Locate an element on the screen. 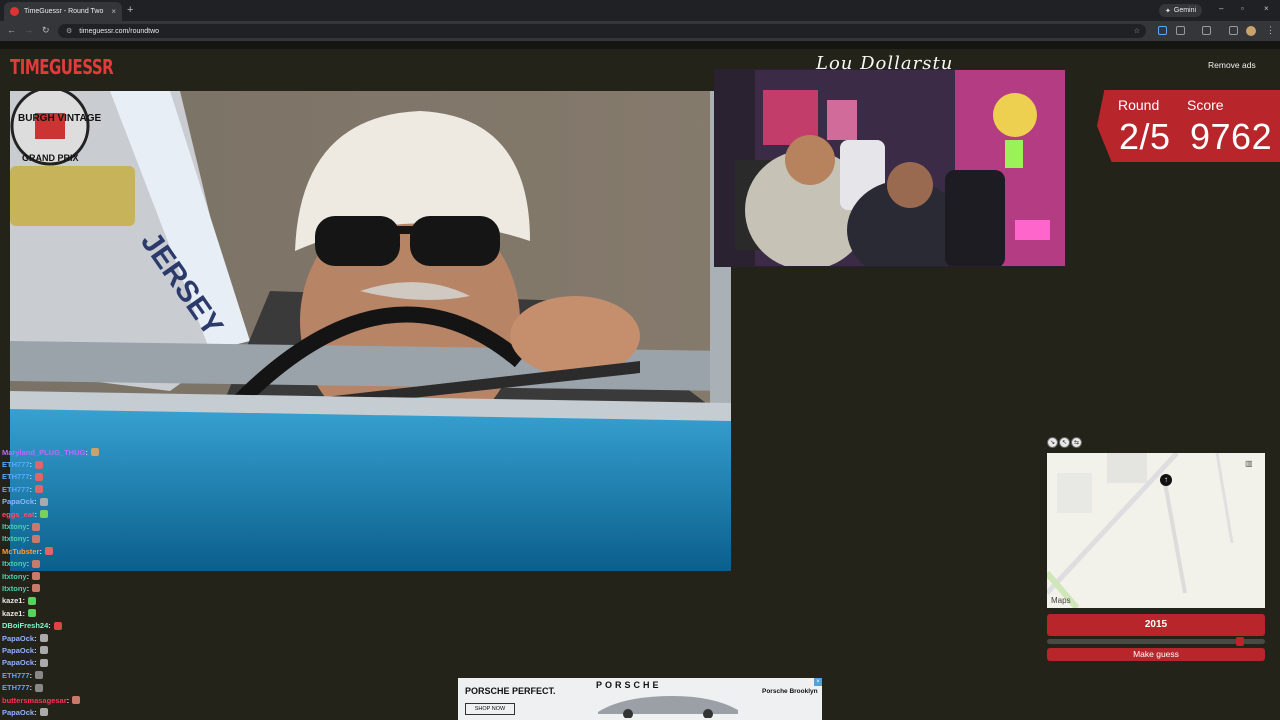 Image resolution: width=1280 pixels, height=720 pixels. gemini-label: Gemini is located at coordinates (1185, 10).